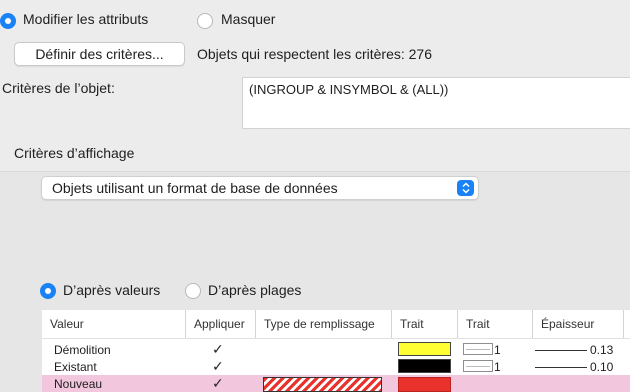 Image resolution: width=630 pixels, height=392 pixels. I want to click on column-header-value: Valeur, so click(113, 324).